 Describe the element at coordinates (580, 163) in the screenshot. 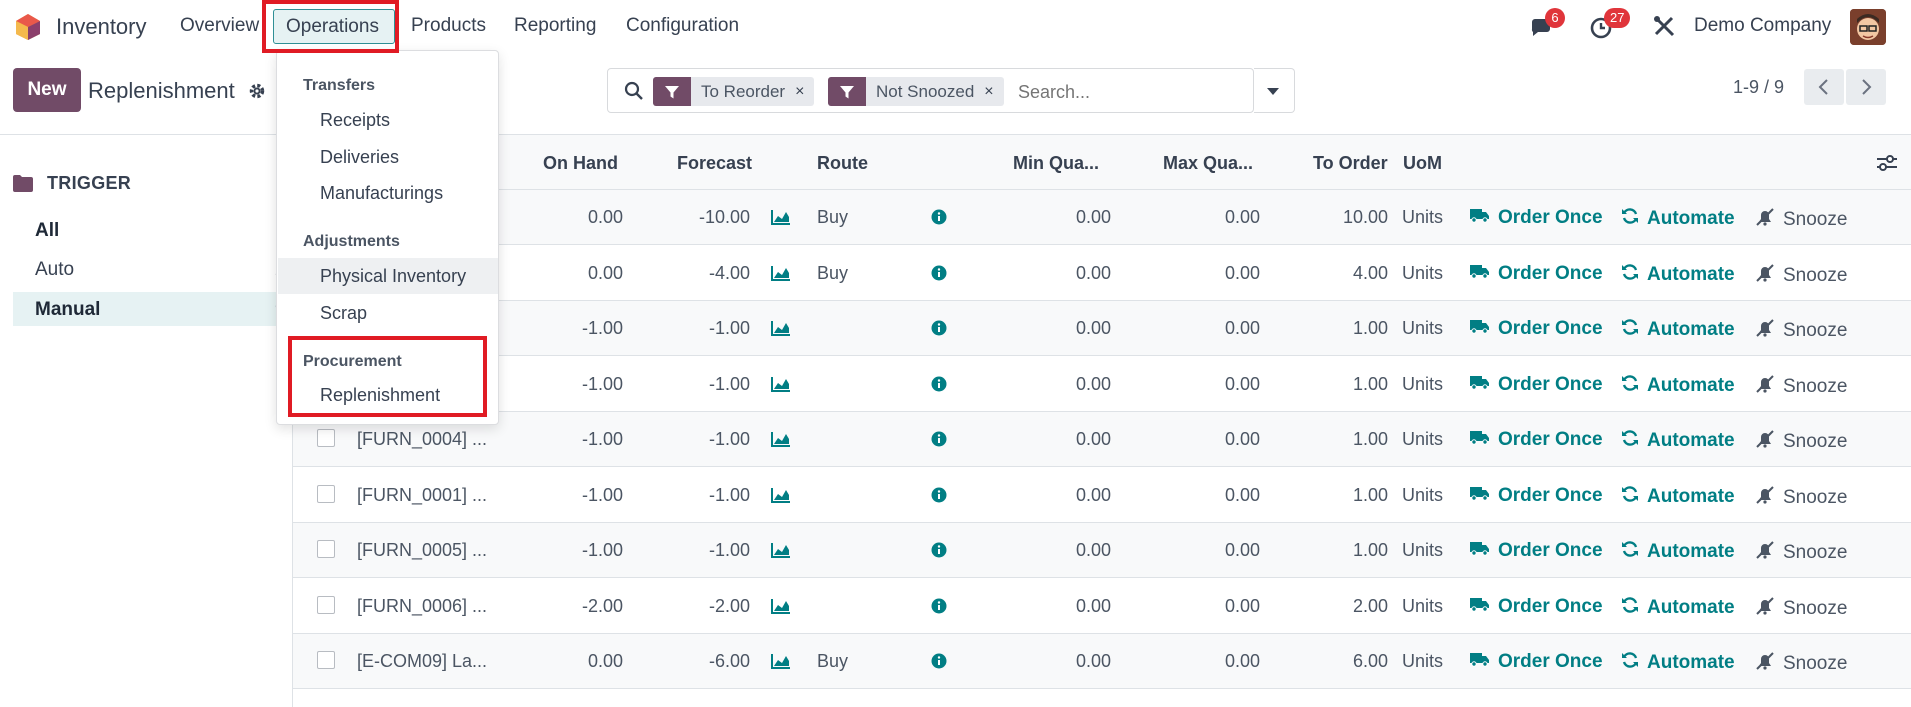

I see `col-on-hand: On Hand` at that location.